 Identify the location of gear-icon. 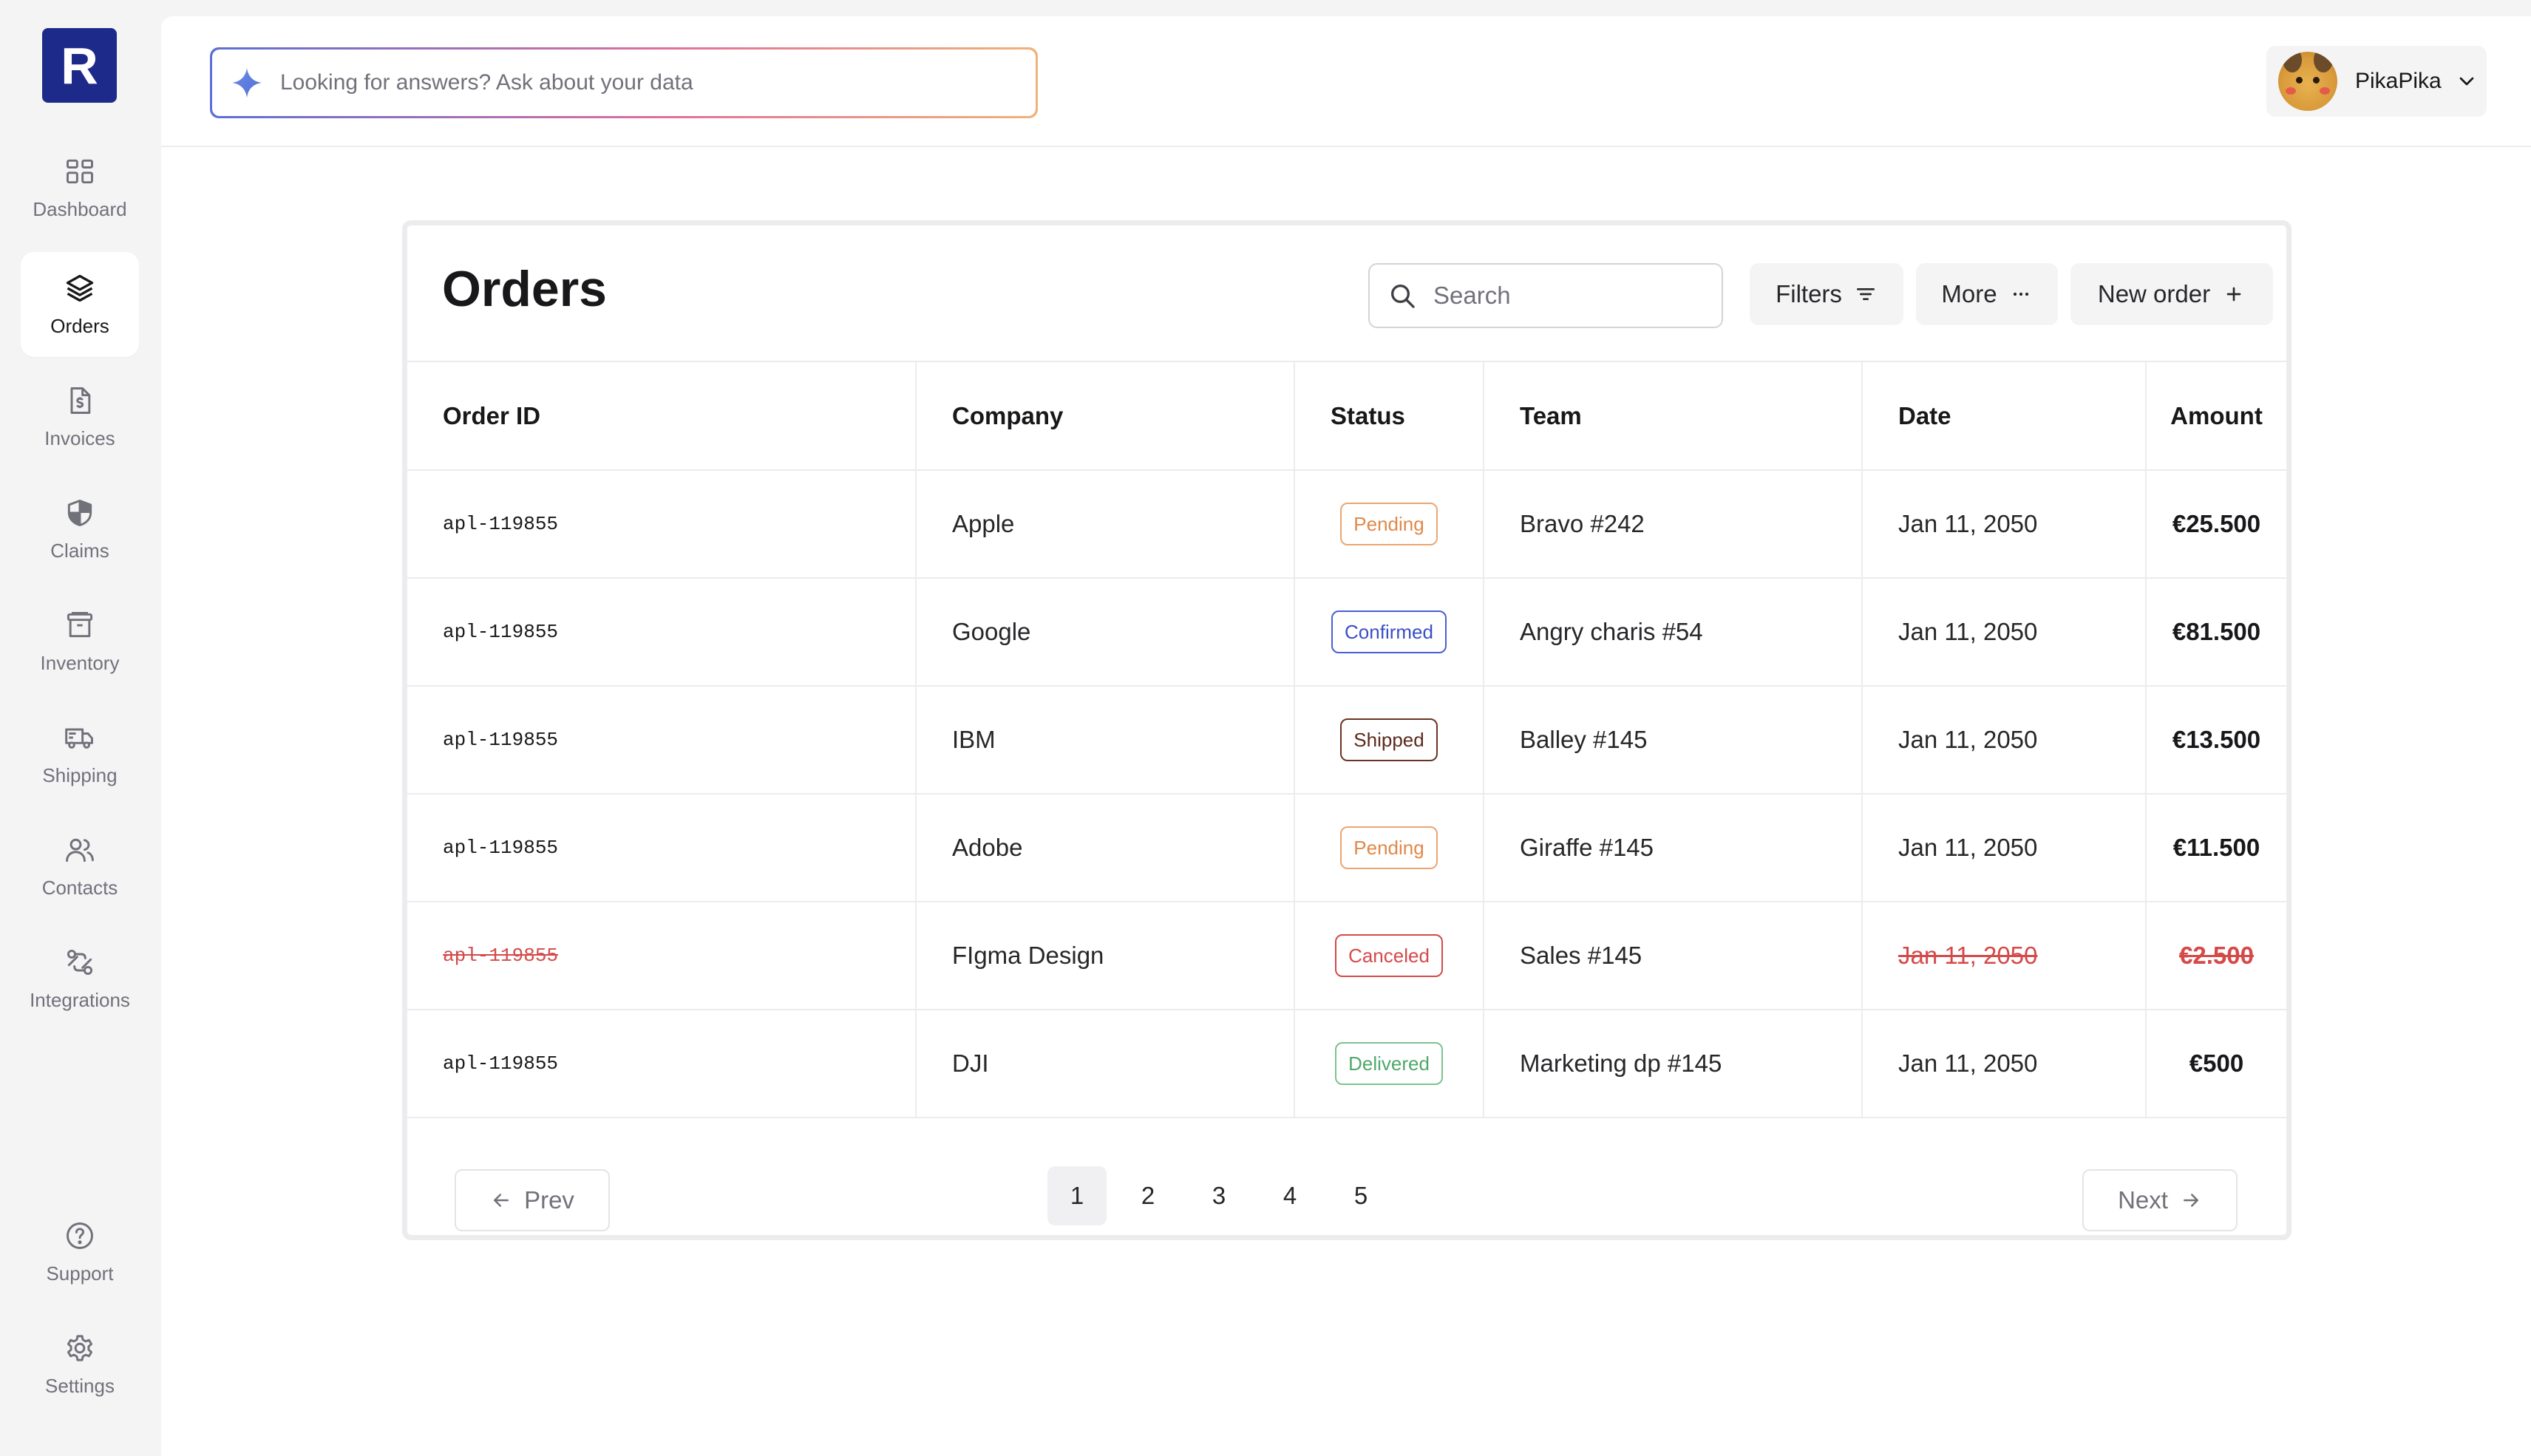
(80, 1348).